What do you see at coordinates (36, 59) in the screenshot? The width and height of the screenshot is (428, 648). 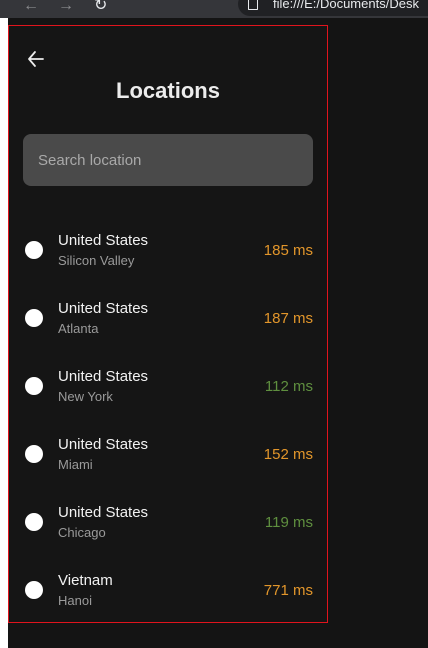 I see `back-arrow-icon` at bounding box center [36, 59].